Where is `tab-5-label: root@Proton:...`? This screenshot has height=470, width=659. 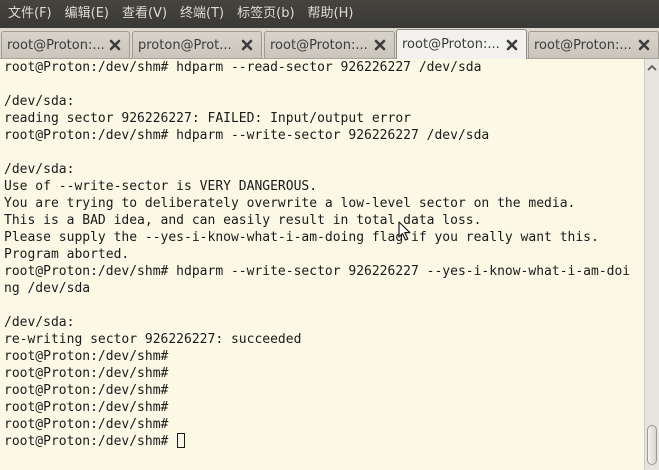
tab-5-label: root@Proton:... is located at coordinates (583, 45).